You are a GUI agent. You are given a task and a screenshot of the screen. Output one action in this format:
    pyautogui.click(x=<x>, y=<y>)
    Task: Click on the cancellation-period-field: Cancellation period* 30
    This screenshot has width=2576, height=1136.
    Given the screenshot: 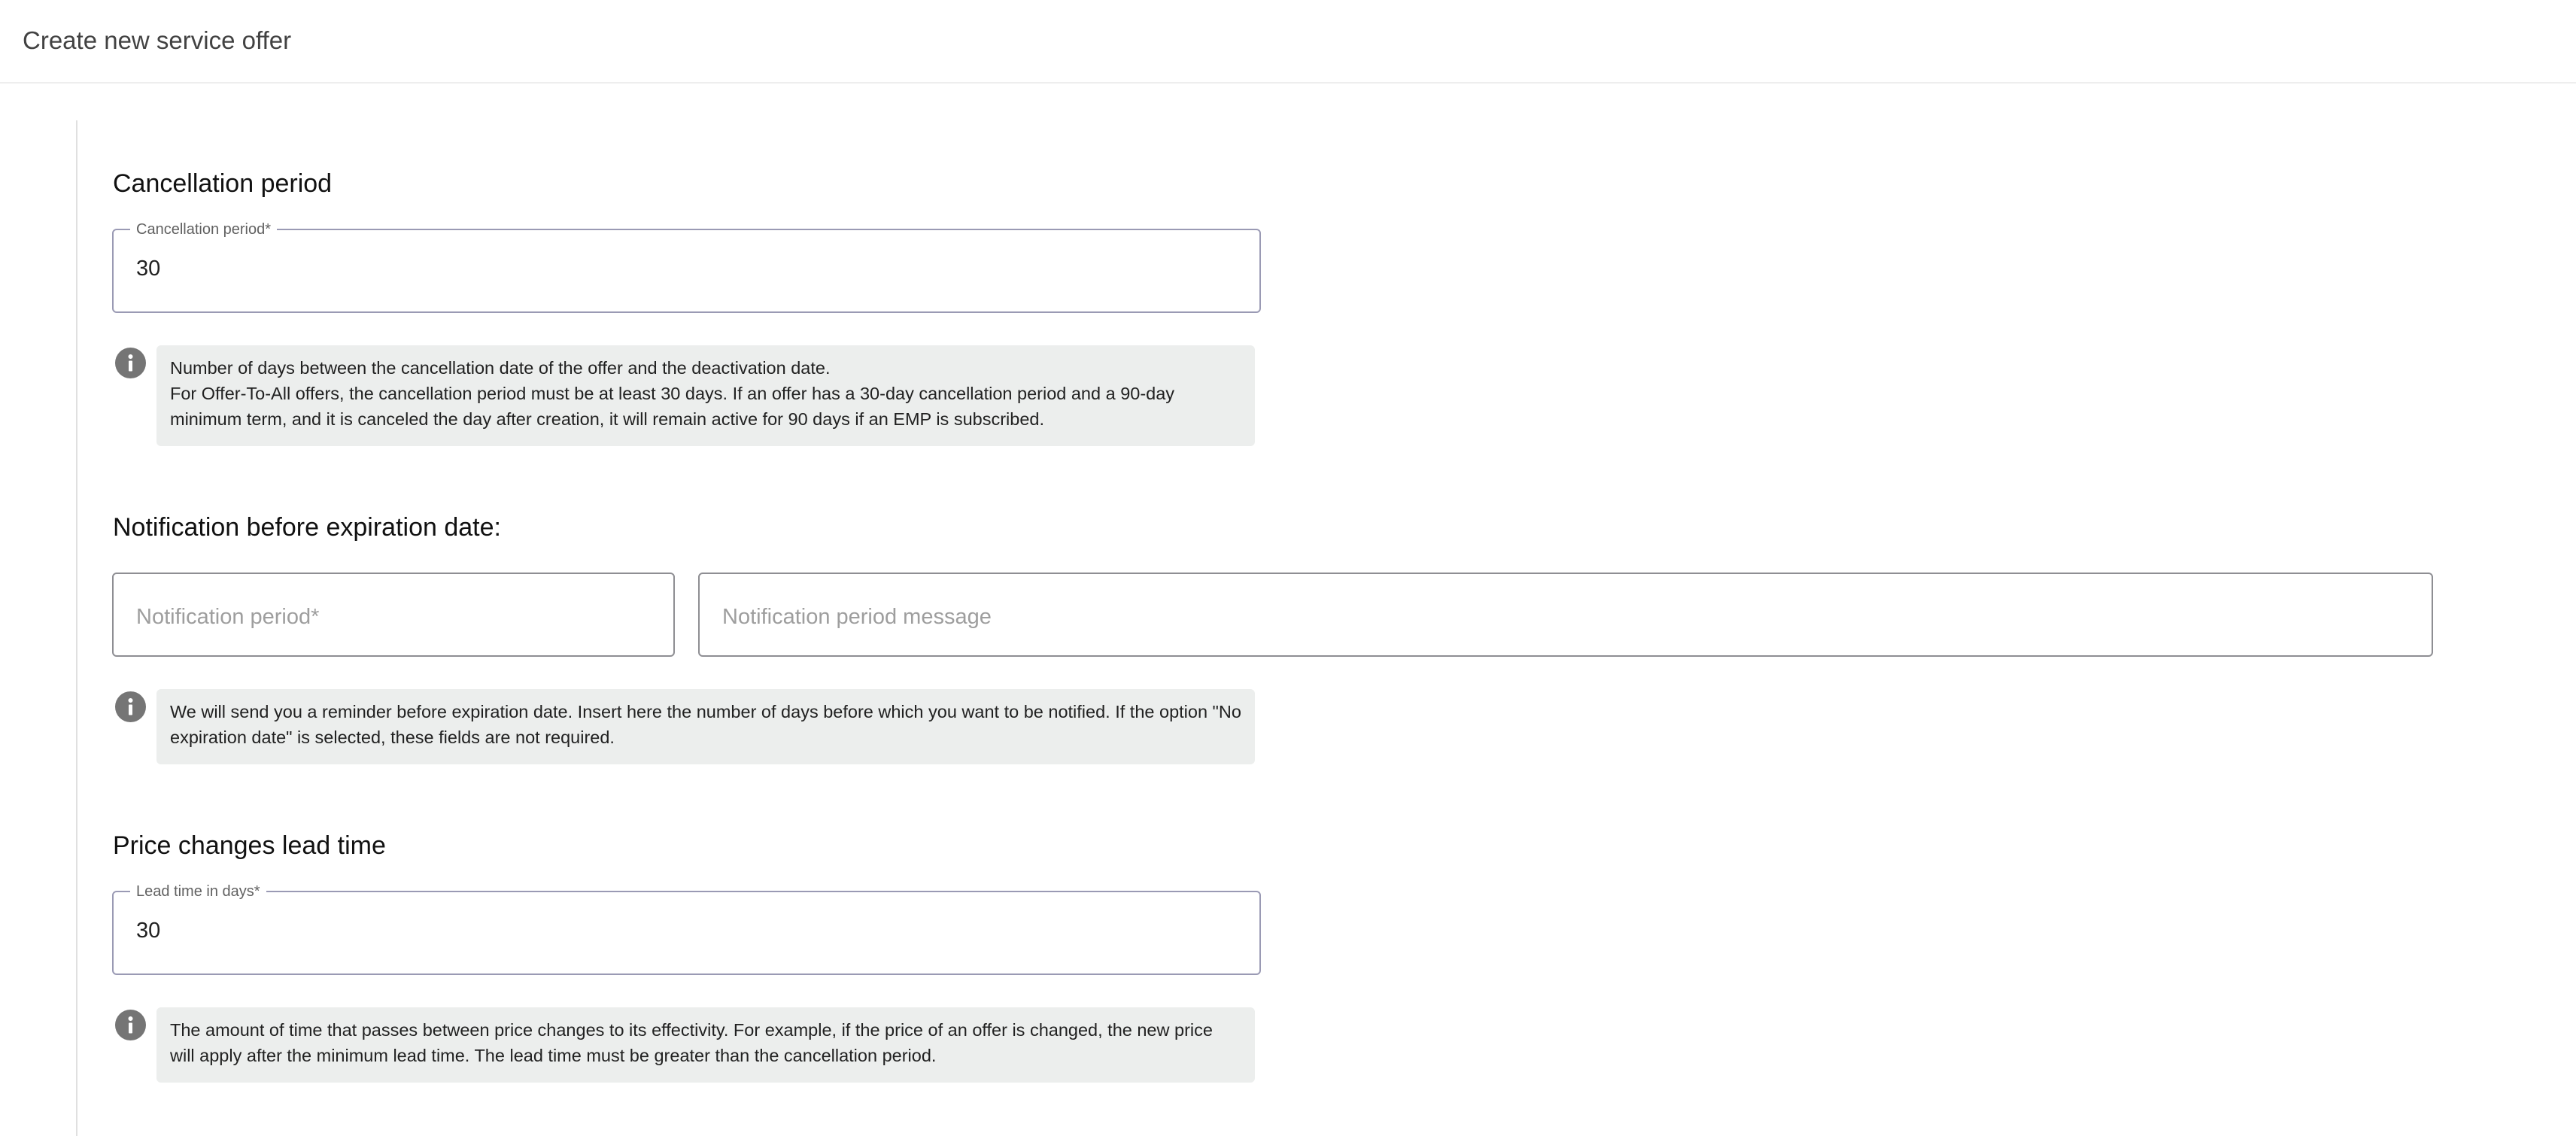 What is the action you would take?
    pyautogui.click(x=687, y=266)
    